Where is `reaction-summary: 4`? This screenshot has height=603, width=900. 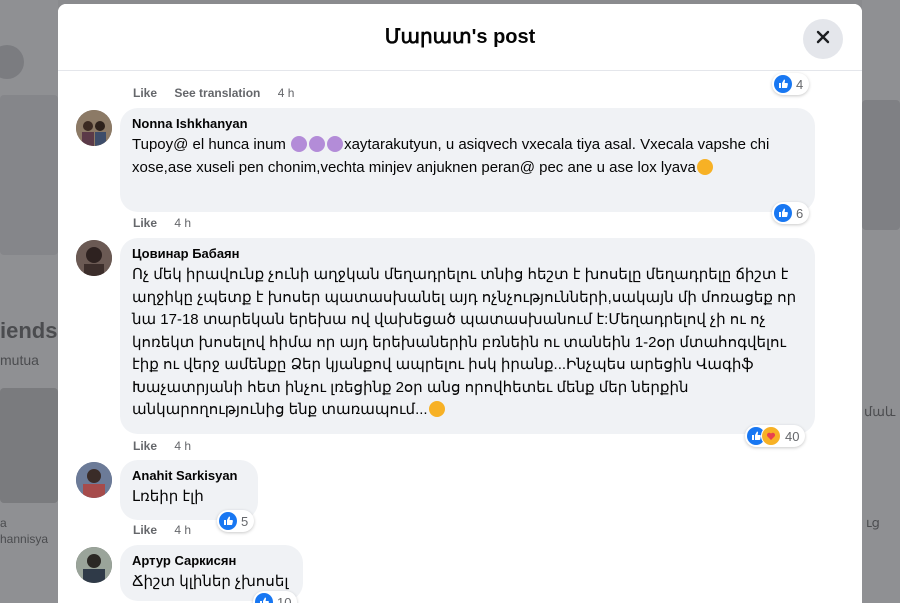 reaction-summary: 4 is located at coordinates (791, 84).